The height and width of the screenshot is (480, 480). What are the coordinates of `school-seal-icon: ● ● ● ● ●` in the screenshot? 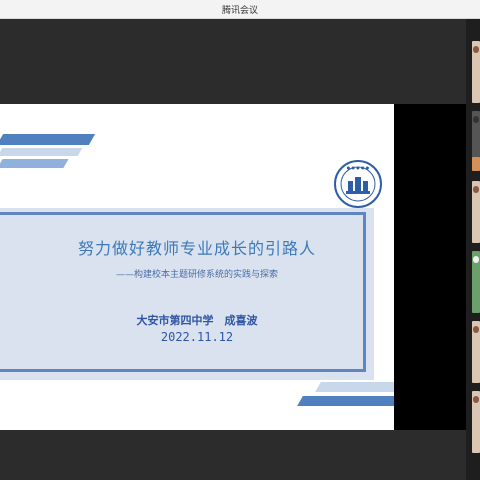 It's located at (358, 184).